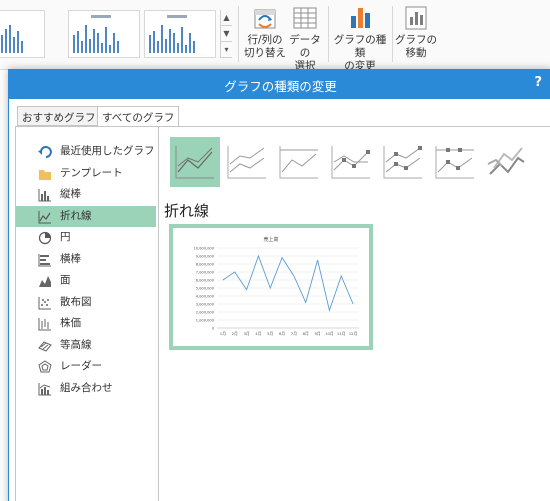 This screenshot has width=550, height=501. I want to click on move-chart-button: グラフの 移動, so click(416, 32).